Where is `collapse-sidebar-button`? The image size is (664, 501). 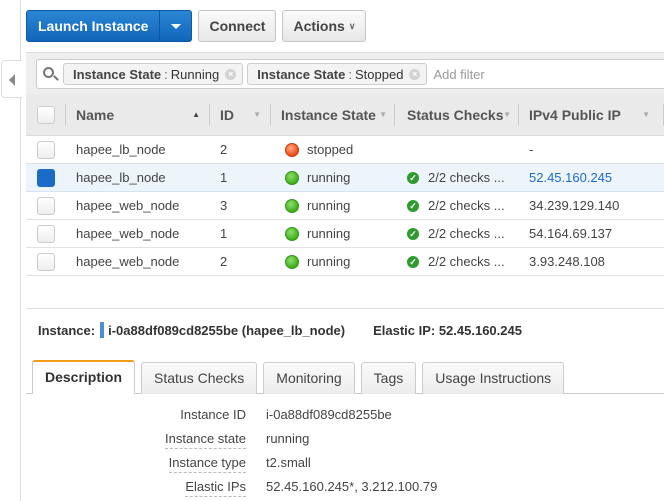 collapse-sidebar-button is located at coordinates (11, 79).